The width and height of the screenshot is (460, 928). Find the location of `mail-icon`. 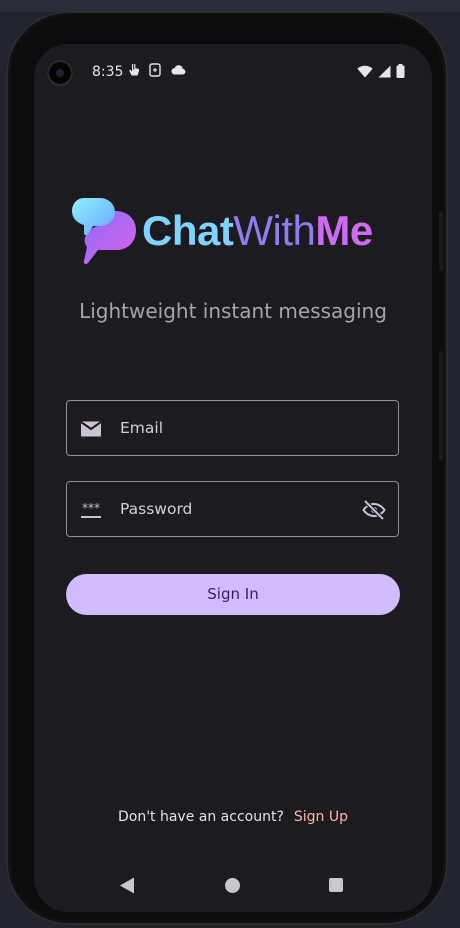

mail-icon is located at coordinates (91, 429).